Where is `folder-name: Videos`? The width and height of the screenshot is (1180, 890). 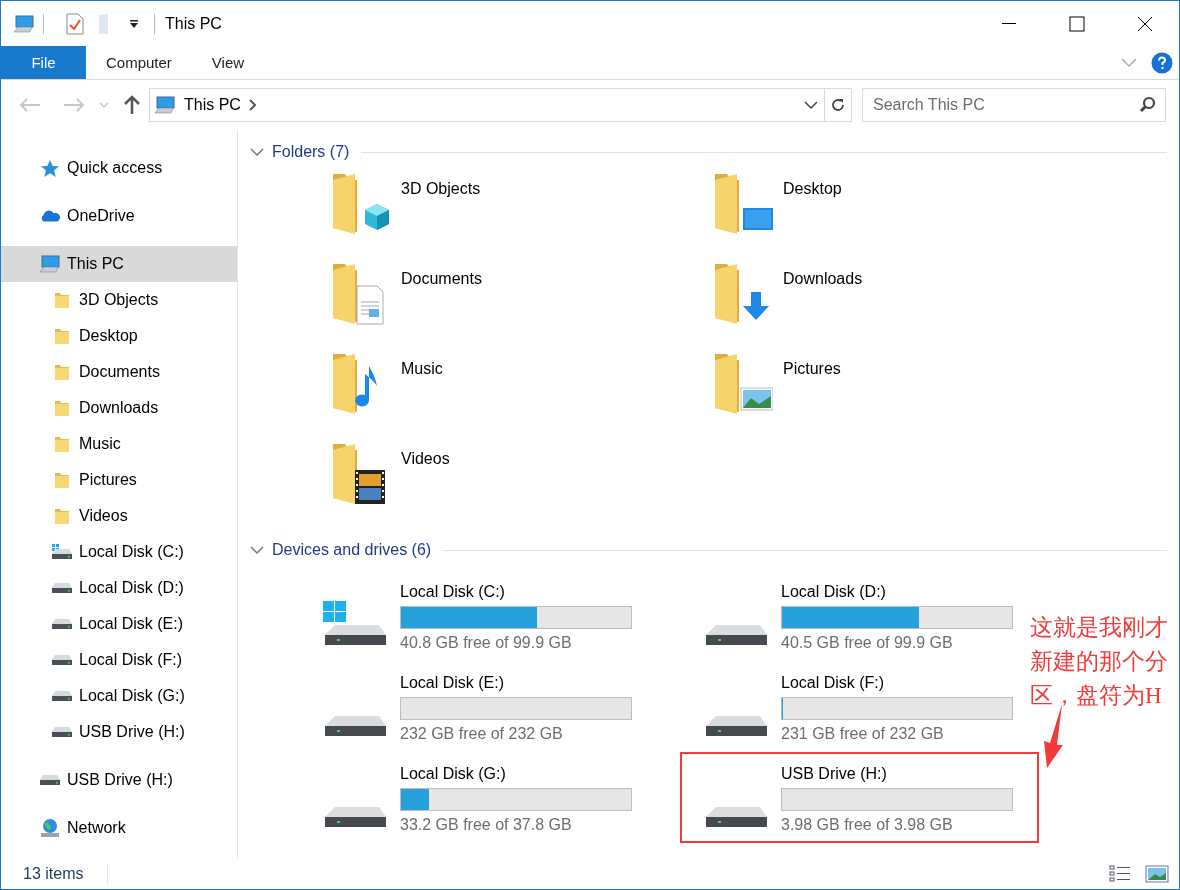
folder-name: Videos is located at coordinates (425, 459).